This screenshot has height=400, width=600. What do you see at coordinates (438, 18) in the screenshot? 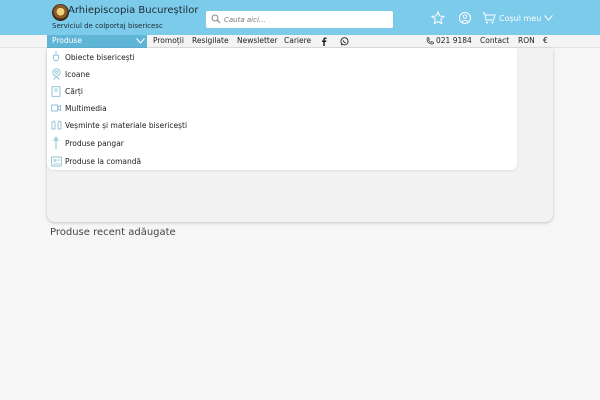
I see `favorites-star-icon` at bounding box center [438, 18].